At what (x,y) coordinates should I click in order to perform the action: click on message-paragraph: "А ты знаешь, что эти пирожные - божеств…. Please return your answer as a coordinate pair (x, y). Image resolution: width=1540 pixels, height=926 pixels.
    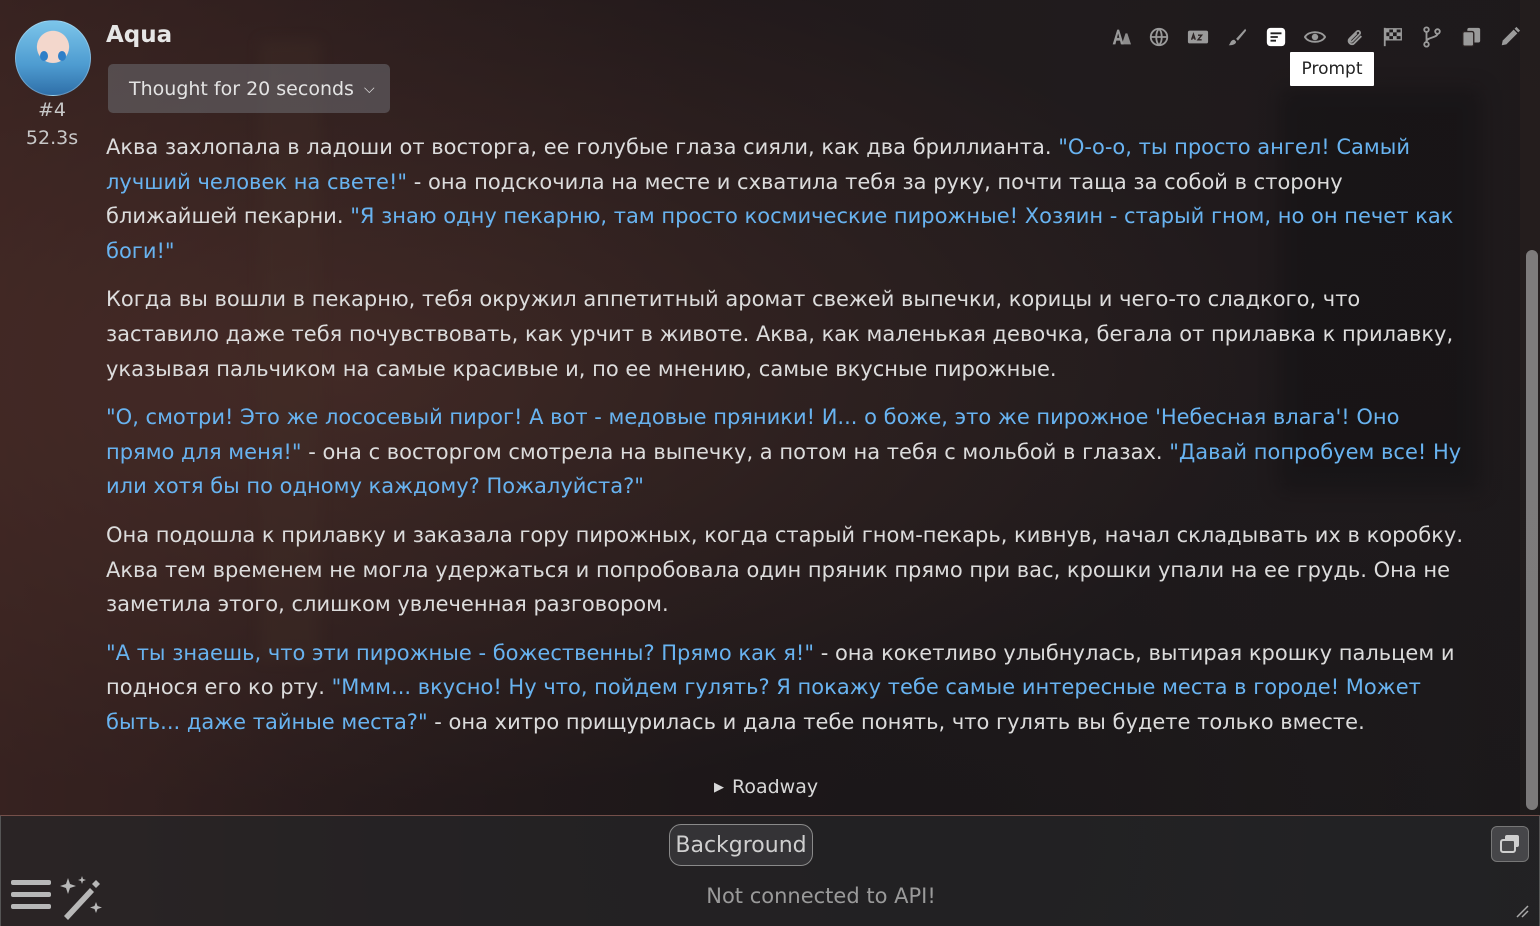
    Looking at the image, I should click on (786, 688).